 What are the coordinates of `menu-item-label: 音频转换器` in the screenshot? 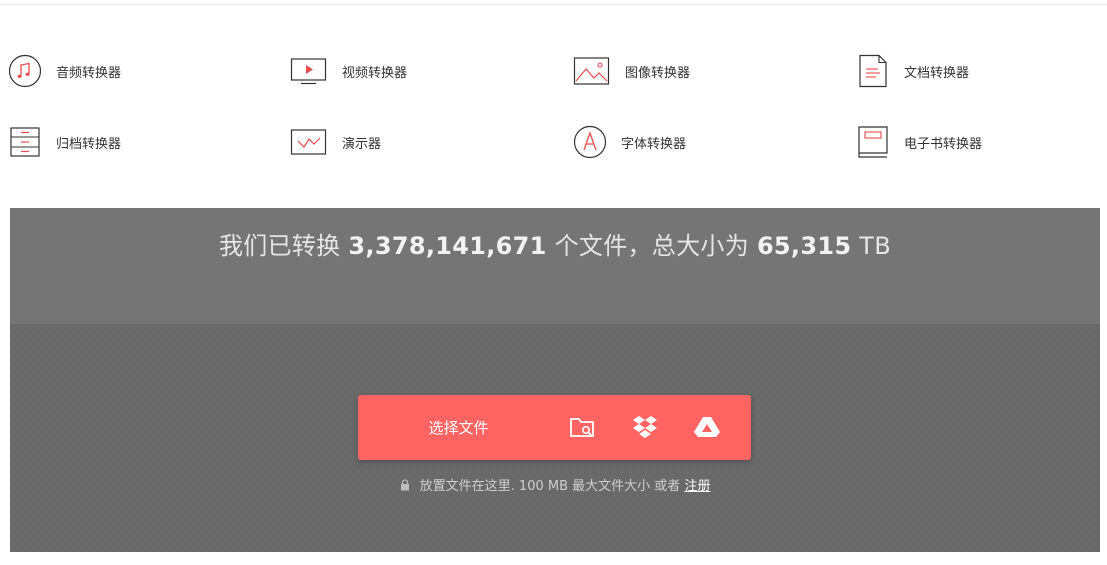 It's located at (89, 73).